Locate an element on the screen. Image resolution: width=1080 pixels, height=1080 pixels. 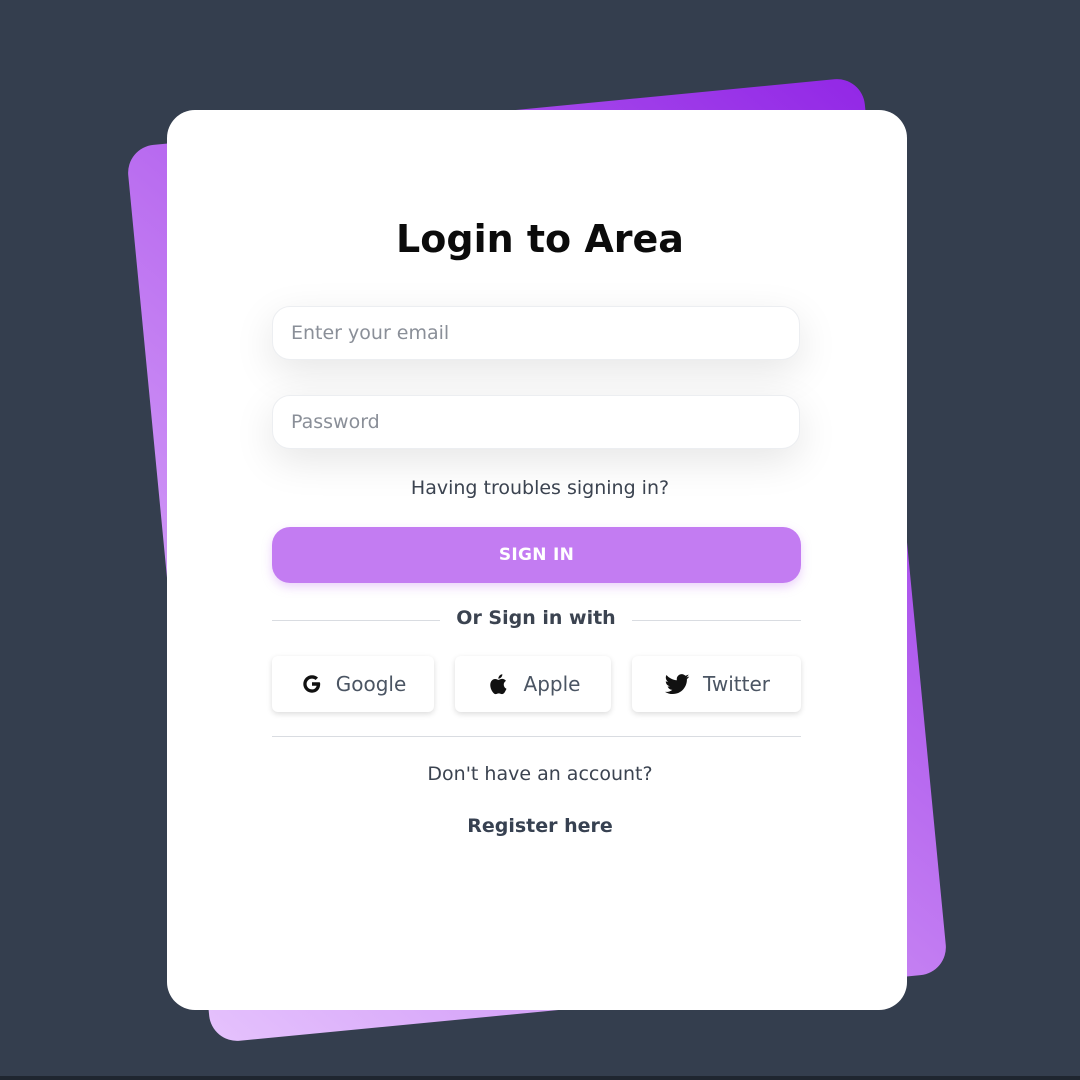
google-sign-in-button: Google is located at coordinates (353, 684).